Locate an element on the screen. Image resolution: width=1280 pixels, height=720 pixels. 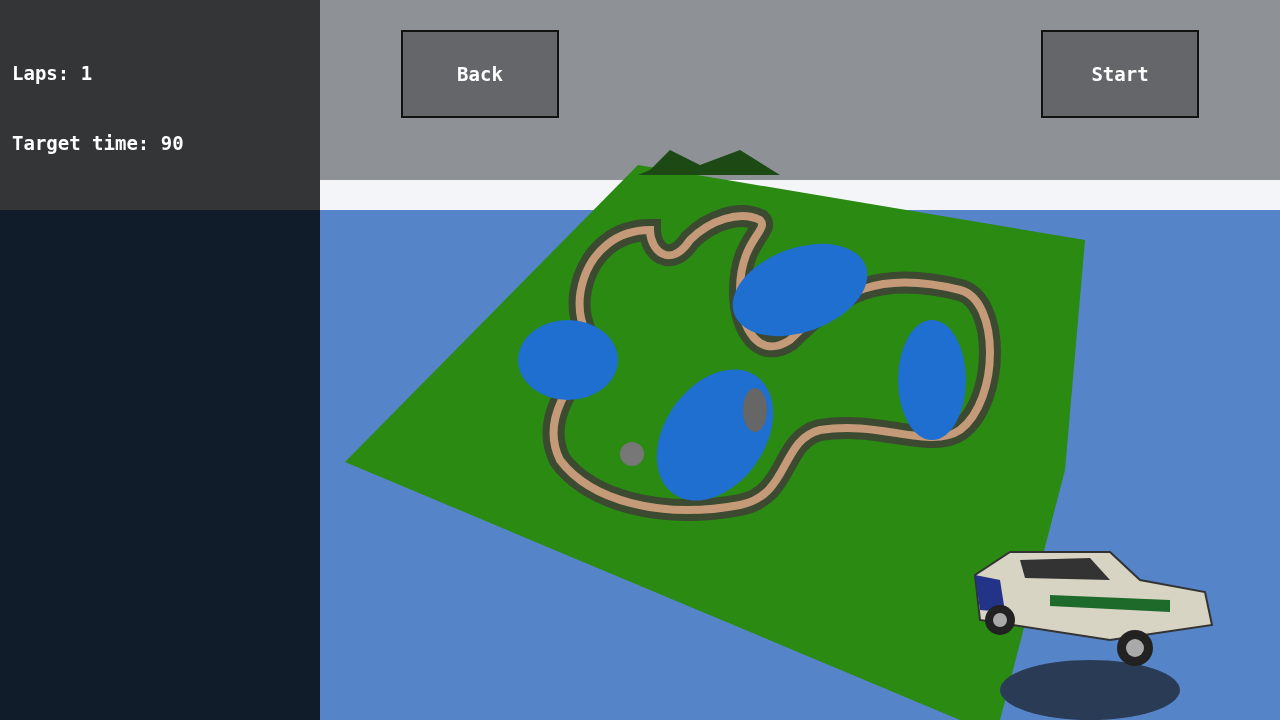
hud-stat: Laps: 1 is located at coordinates (53, 73).